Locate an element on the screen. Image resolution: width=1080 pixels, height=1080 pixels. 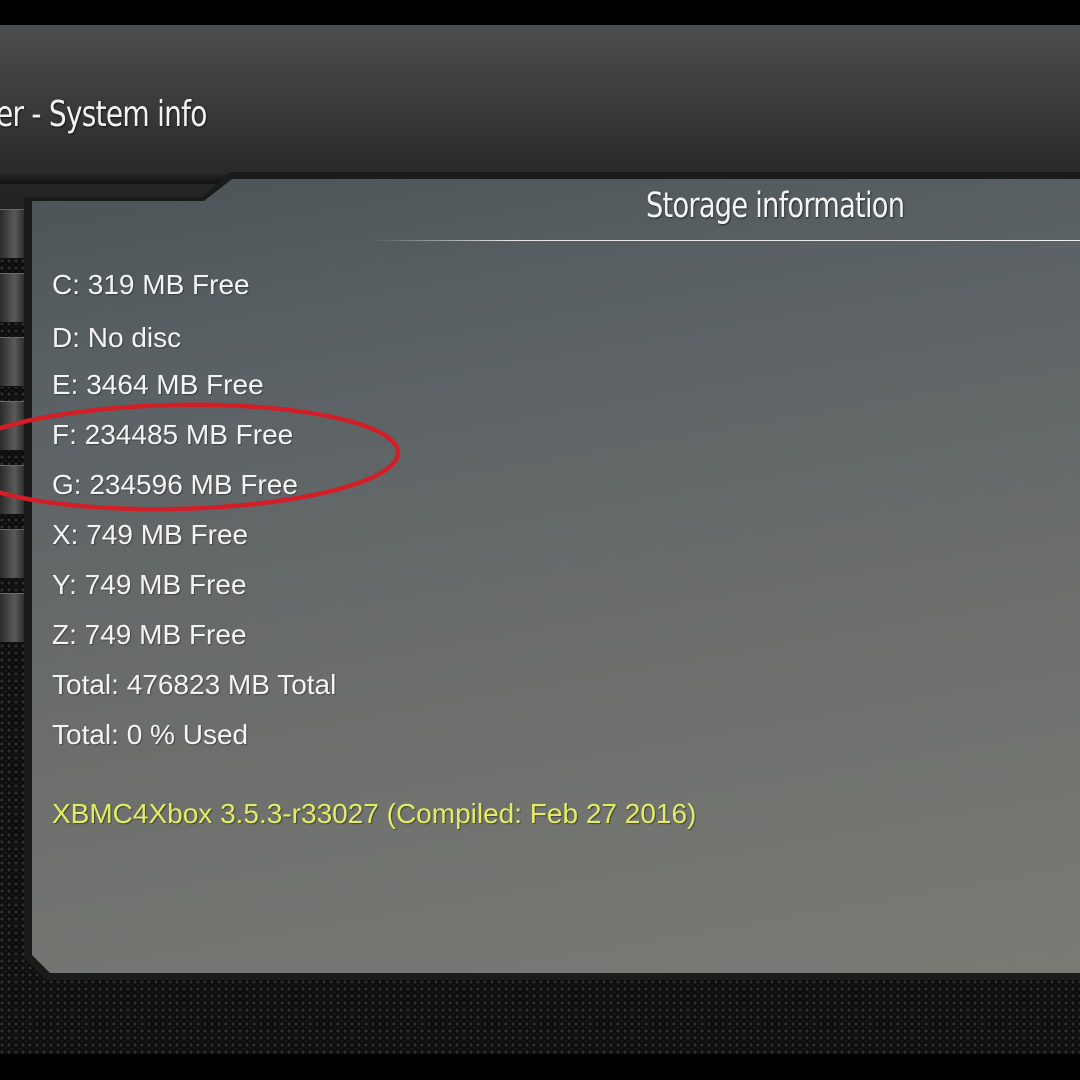
total-size: Total: 476823 MB Total is located at coordinates (194, 684).